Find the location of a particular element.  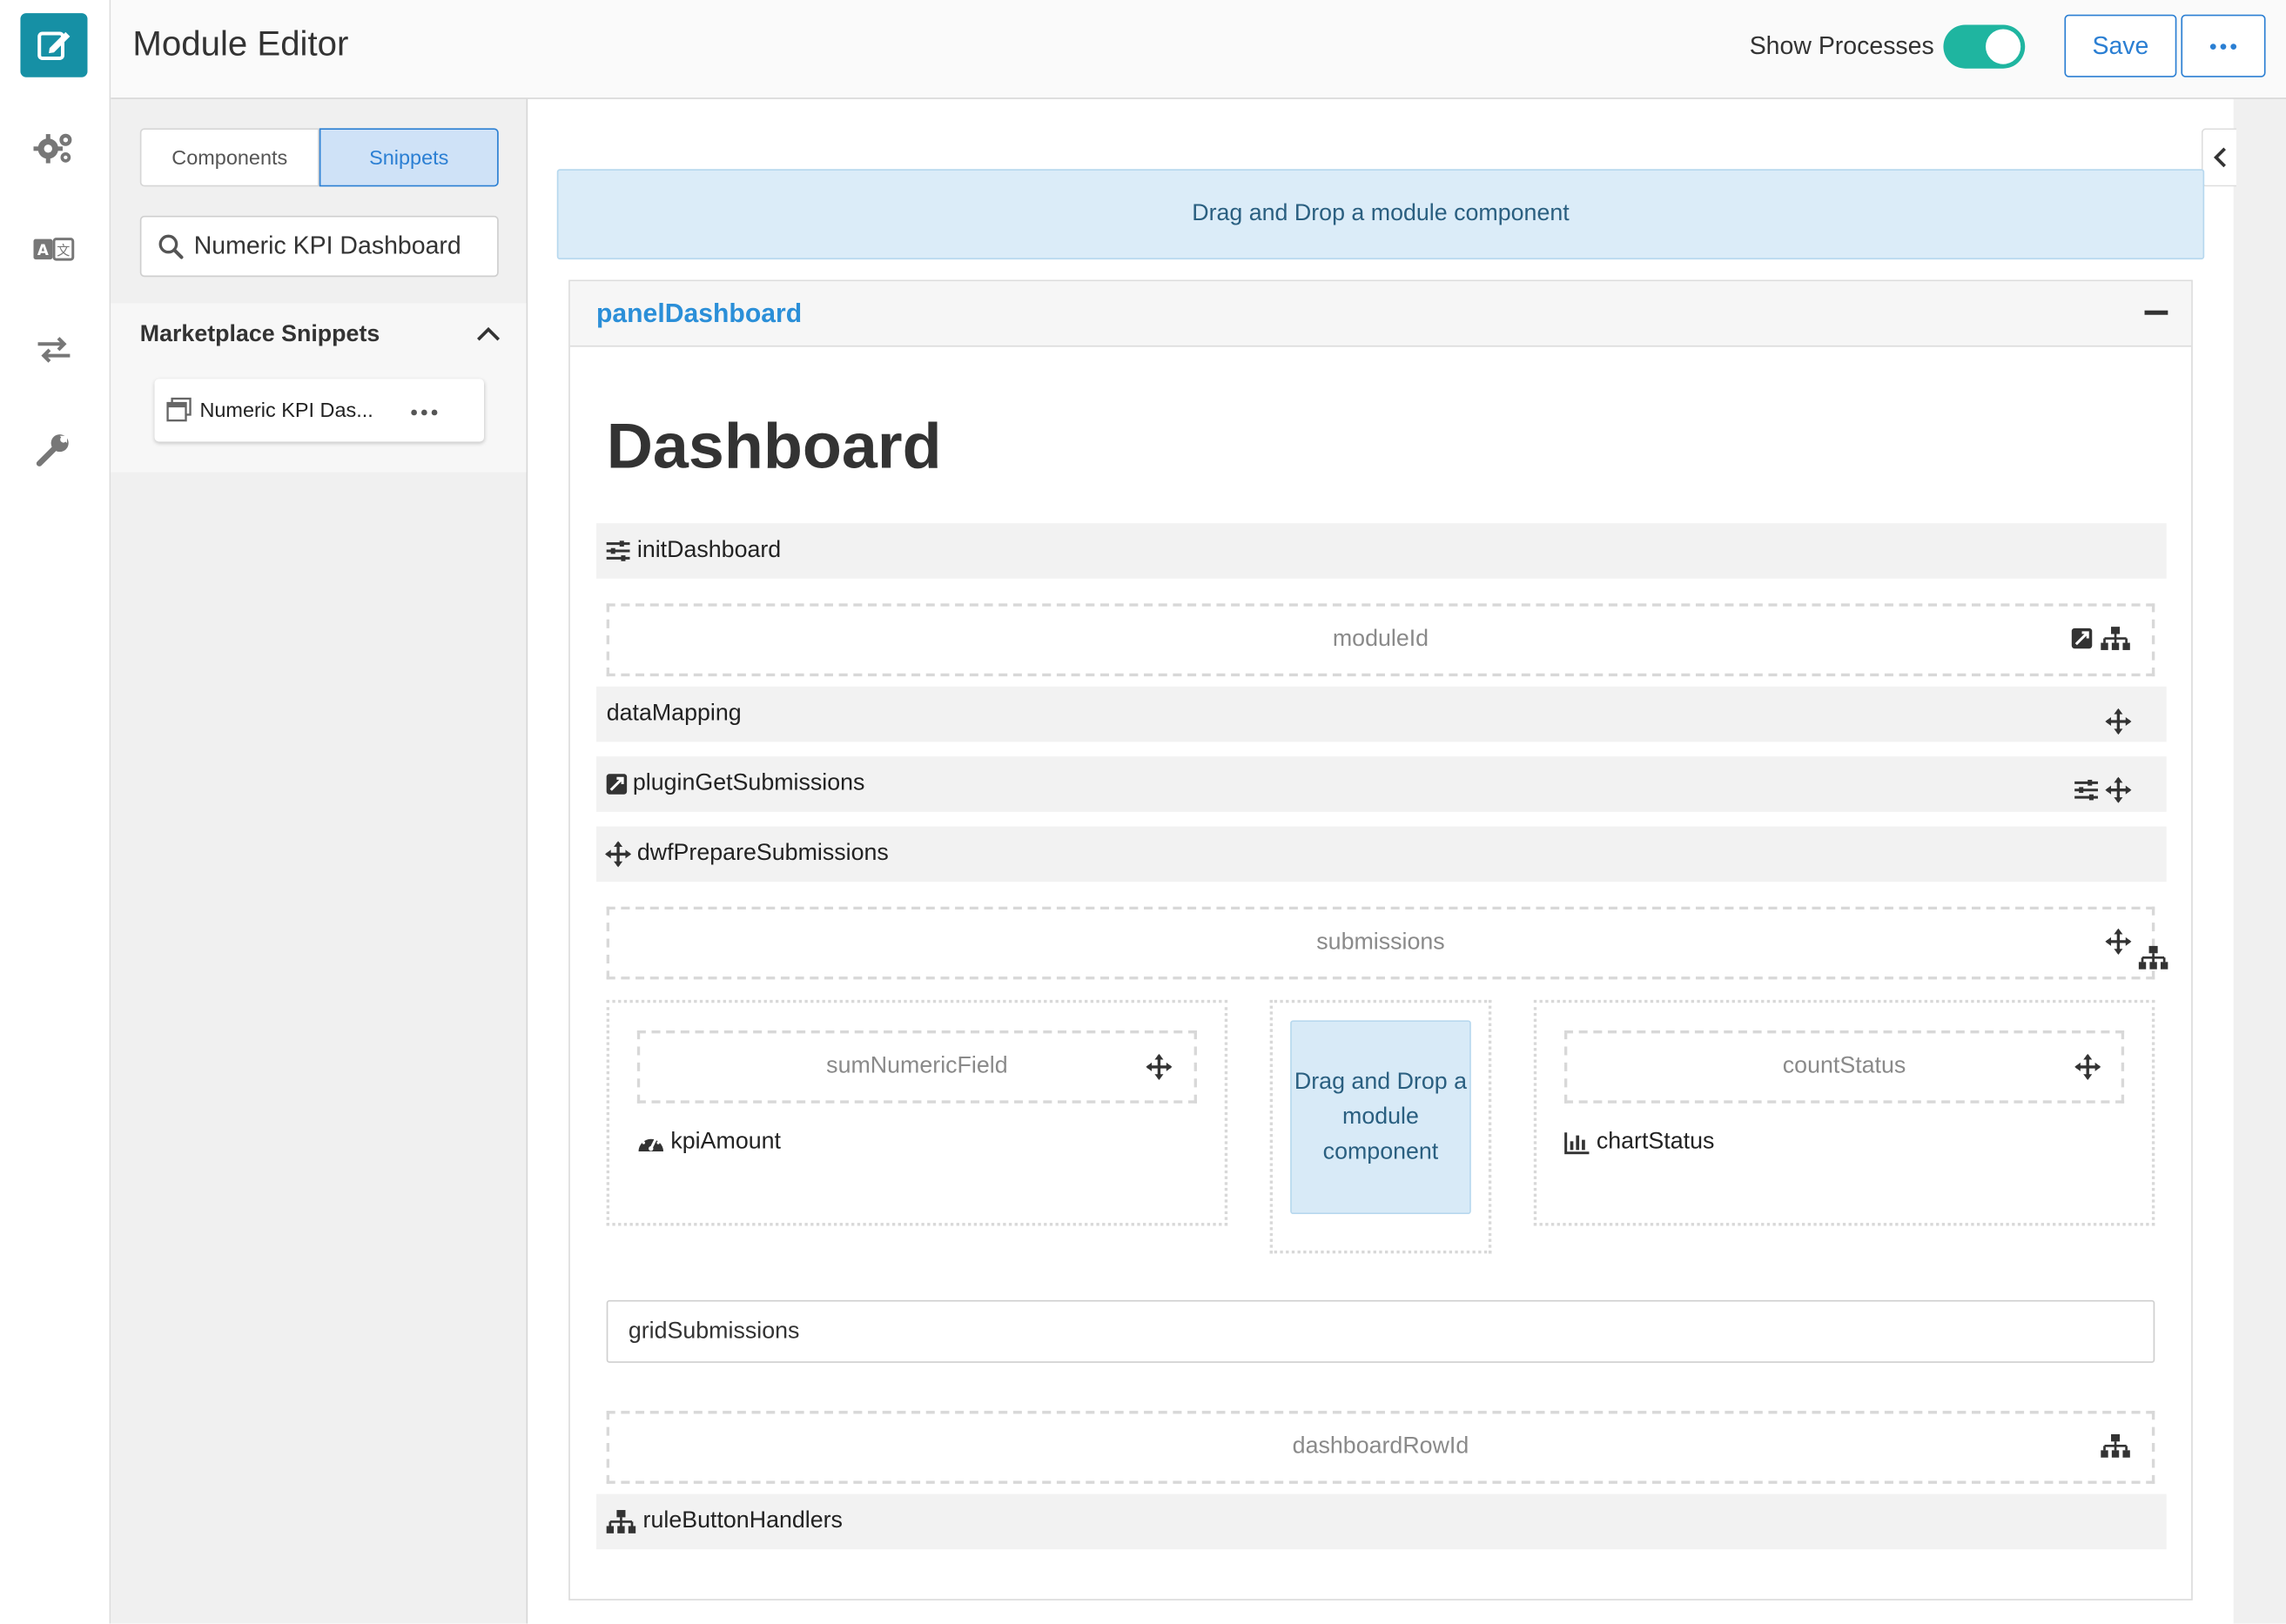

field-label: dashboardRowId is located at coordinates (1380, 1446).